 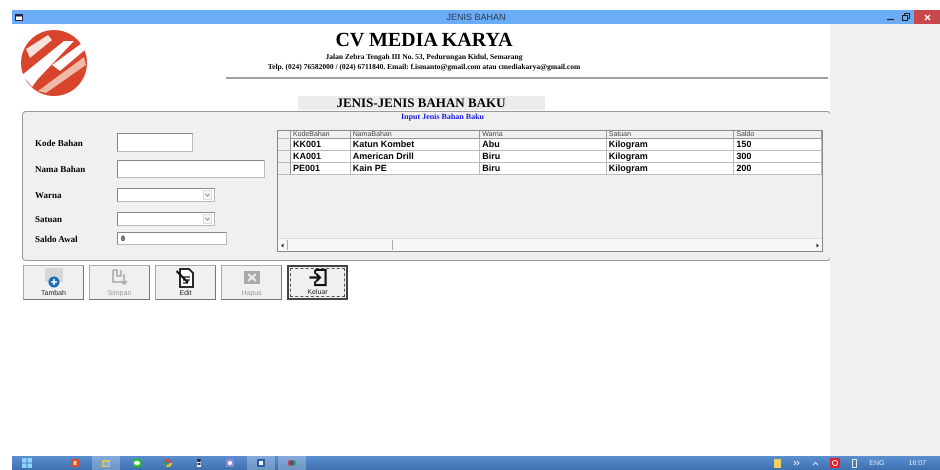 I want to click on browser-icon, so click(x=168, y=463).